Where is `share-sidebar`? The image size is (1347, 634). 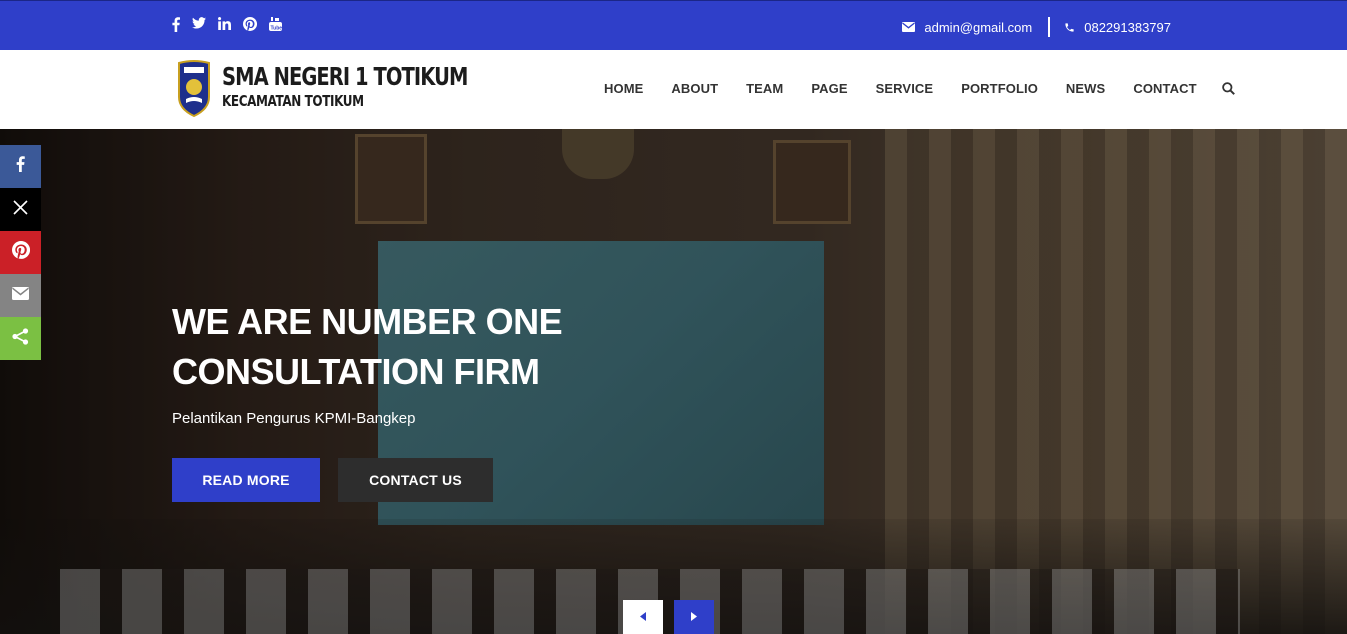 share-sidebar is located at coordinates (20, 252).